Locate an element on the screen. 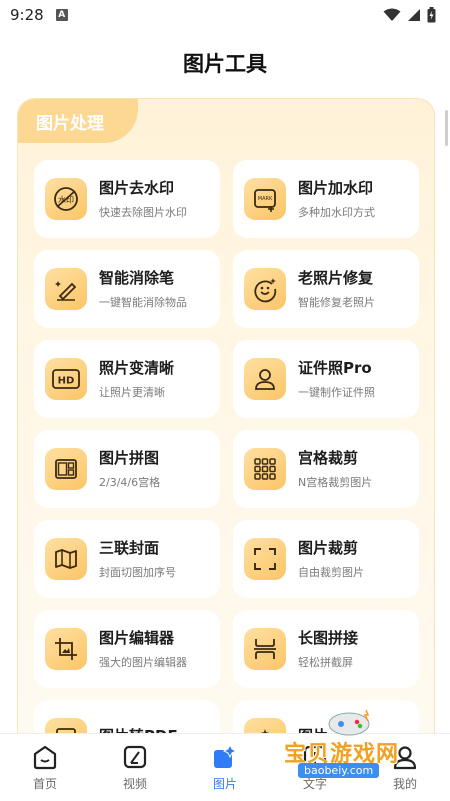 The height and width of the screenshot is (801, 450). tool-name: 长图拼接 is located at coordinates (328, 638).